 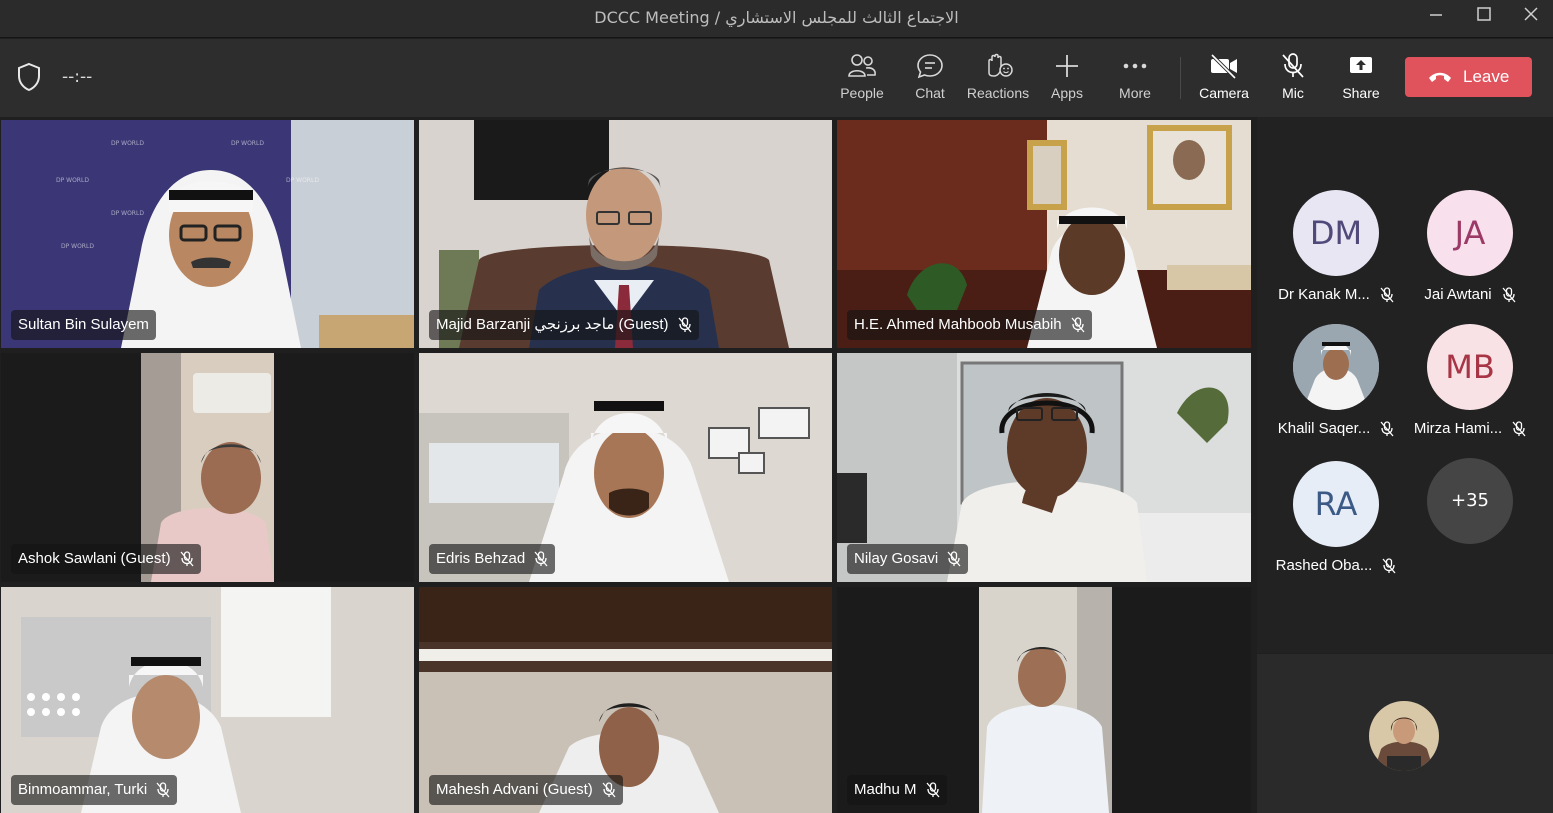 I want to click on meeting-timer: --:--, so click(x=77, y=77).